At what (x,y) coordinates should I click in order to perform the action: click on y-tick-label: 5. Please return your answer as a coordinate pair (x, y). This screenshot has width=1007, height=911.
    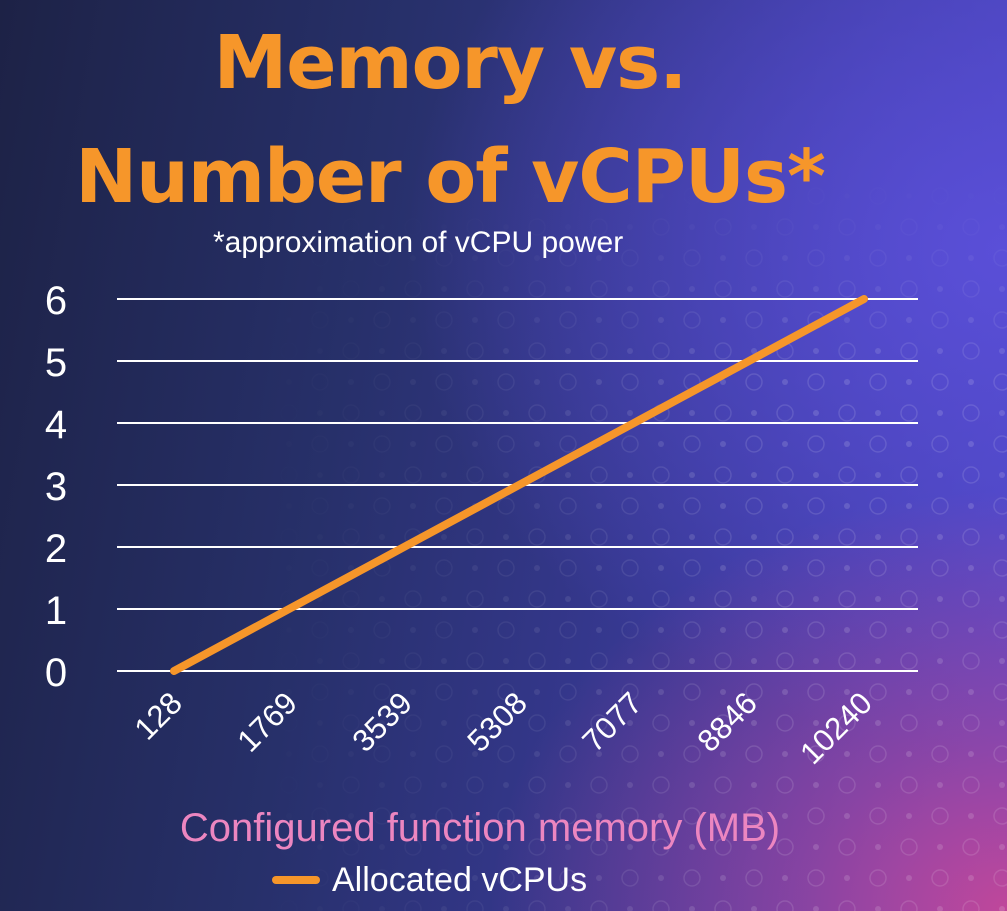
    Looking at the image, I should click on (56, 363).